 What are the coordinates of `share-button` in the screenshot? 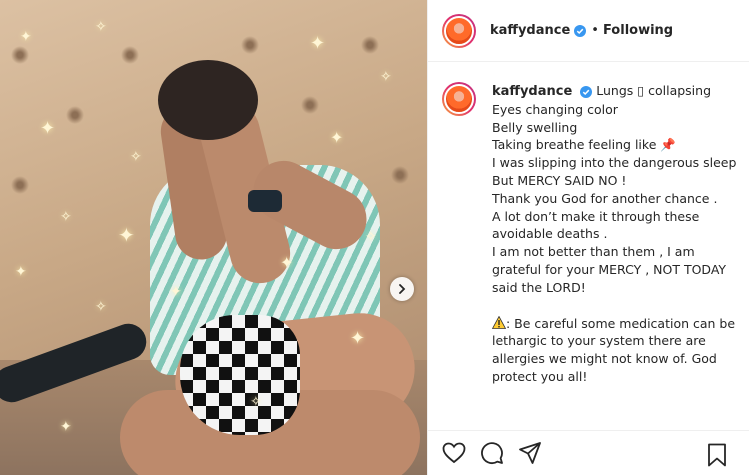 It's located at (530, 453).